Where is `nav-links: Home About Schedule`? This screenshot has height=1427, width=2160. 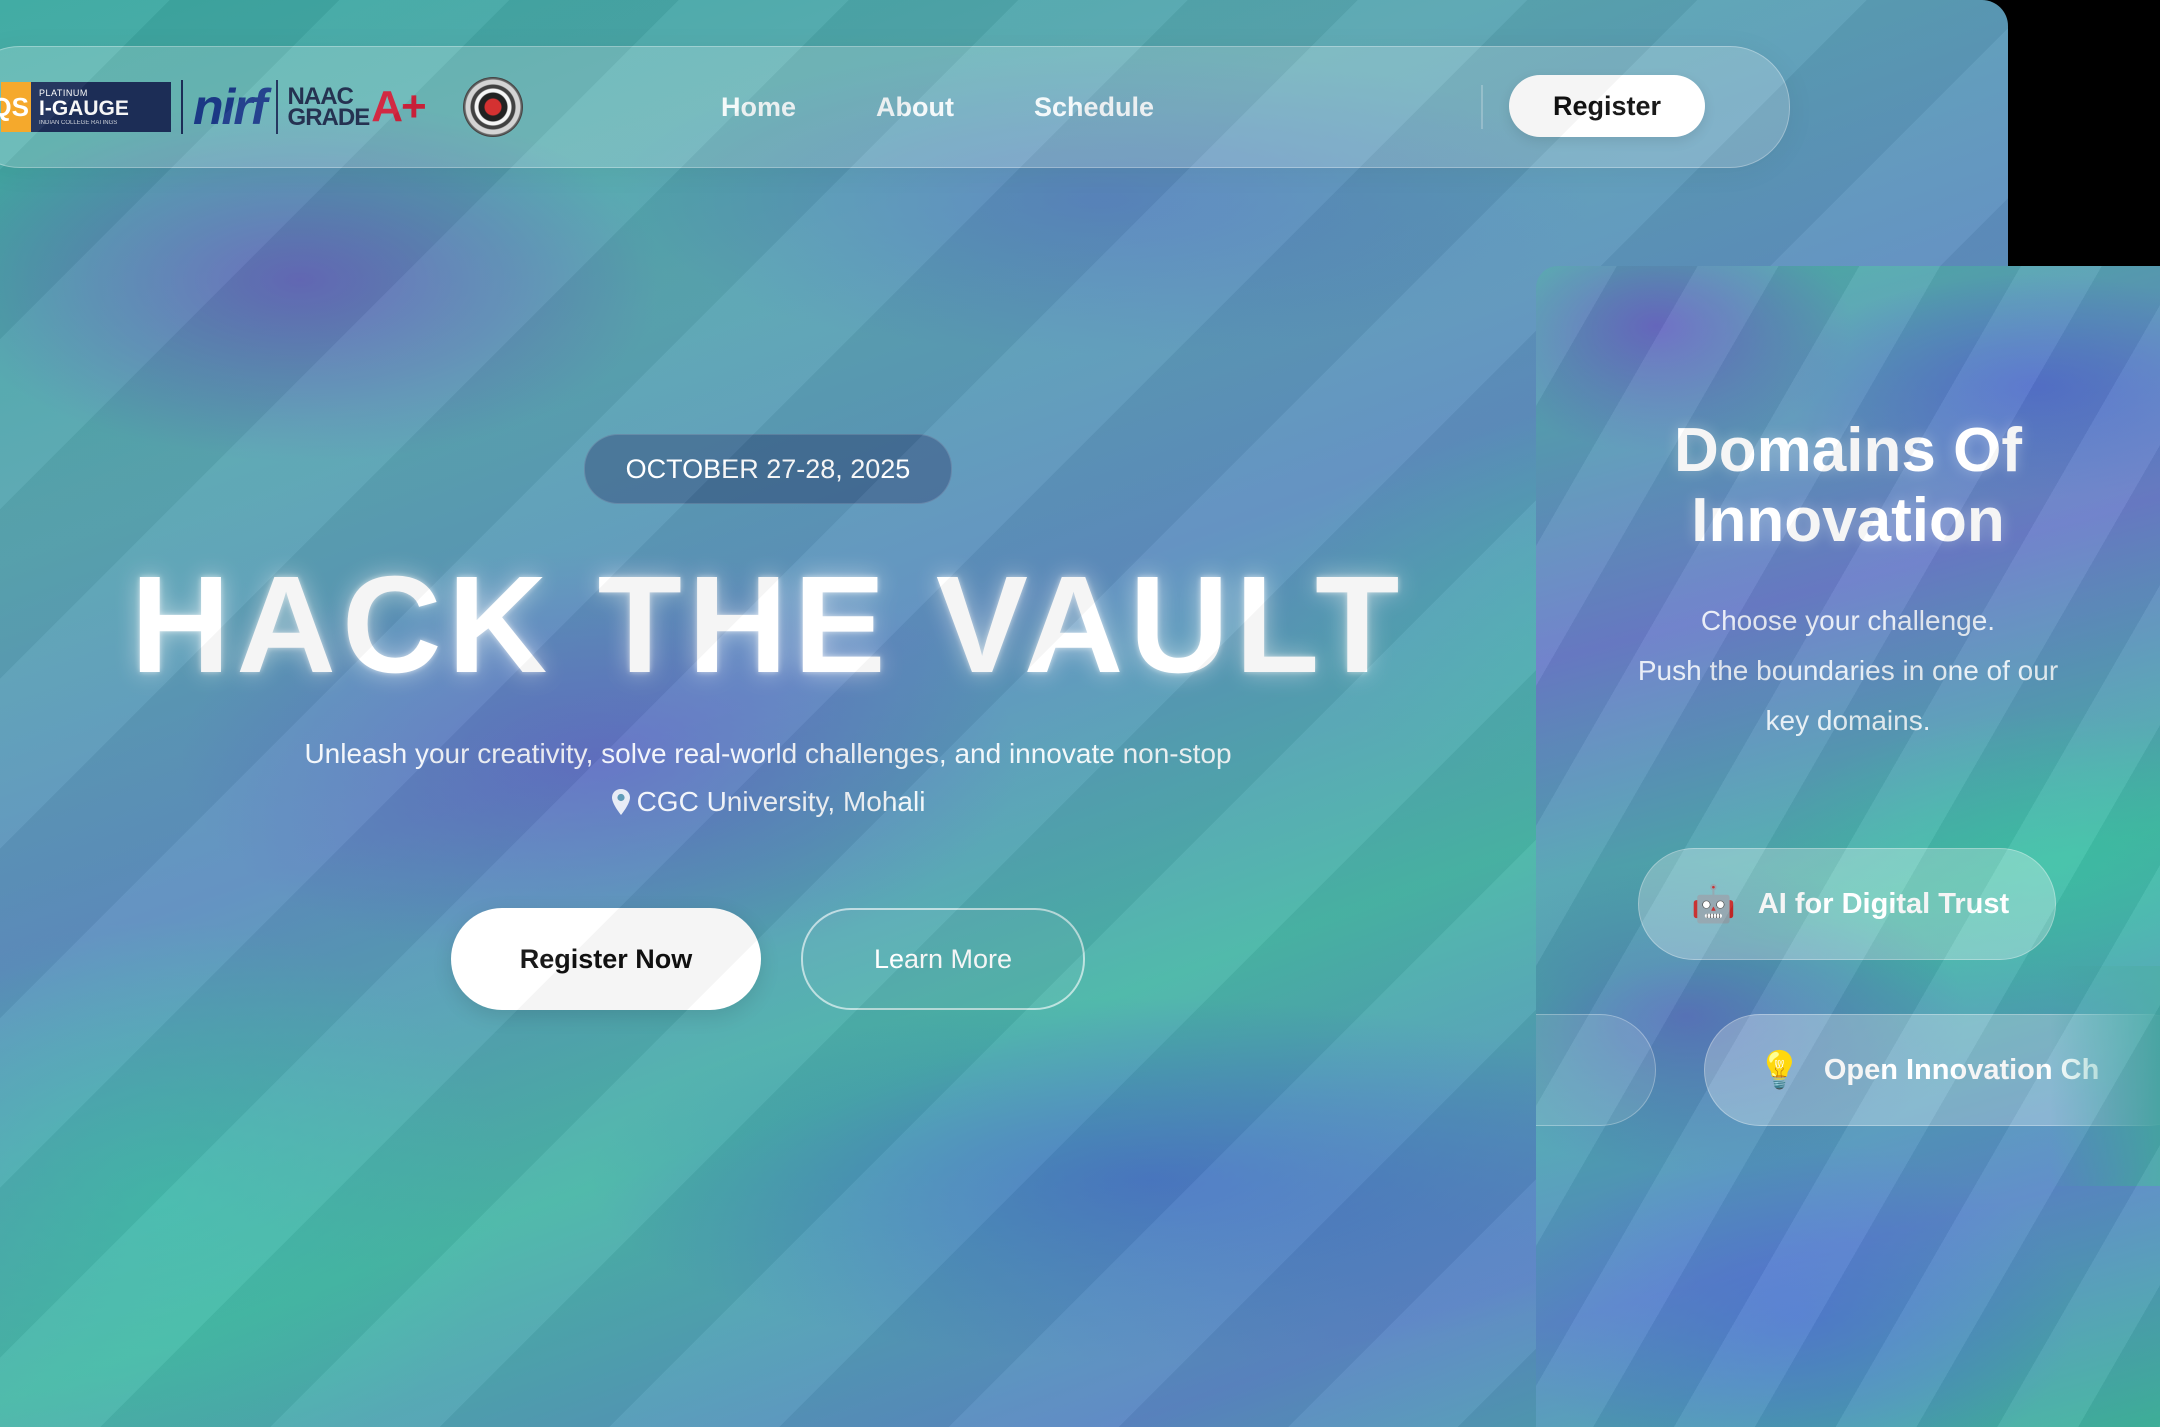 nav-links: Home About Schedule is located at coordinates (937, 107).